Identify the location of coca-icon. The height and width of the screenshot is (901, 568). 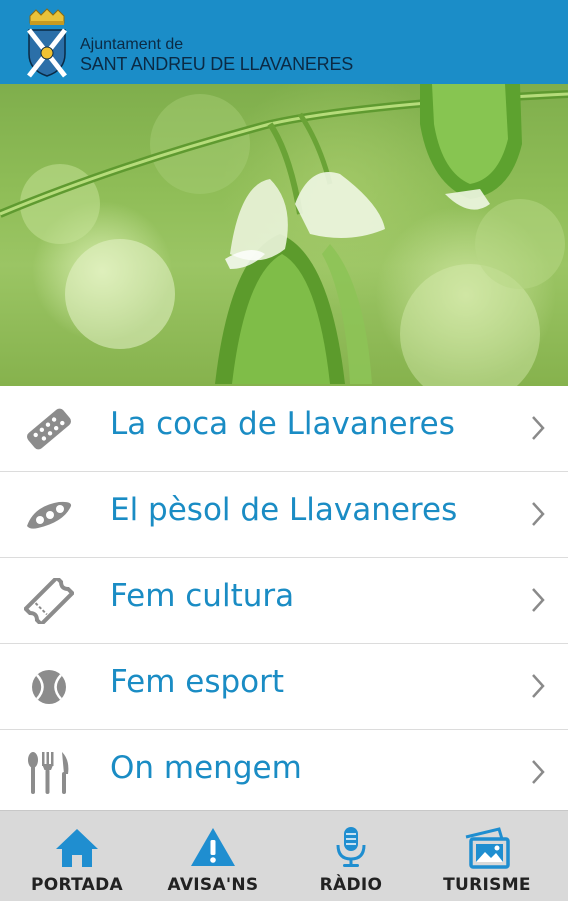
(49, 429).